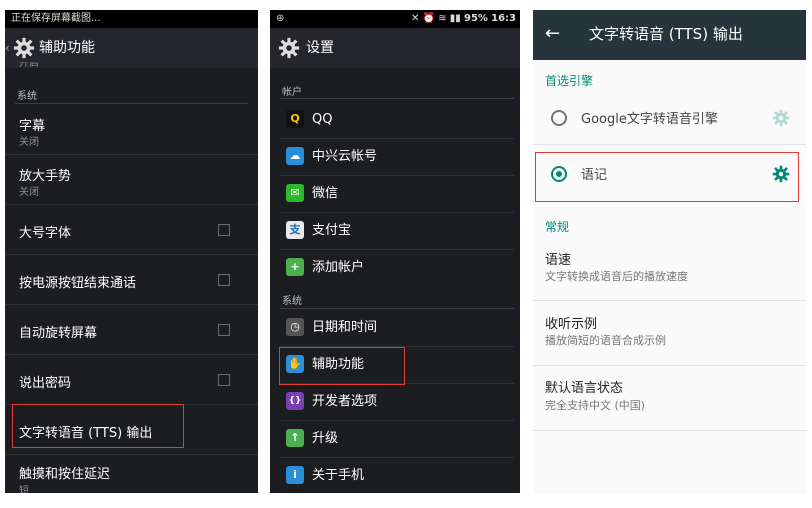 This screenshot has width=812, height=508. Describe the element at coordinates (395, 19) in the screenshot. I see `status-bar: ⊛ ✕ ⏰ ≋ ▮▮ 95% 16:3` at that location.